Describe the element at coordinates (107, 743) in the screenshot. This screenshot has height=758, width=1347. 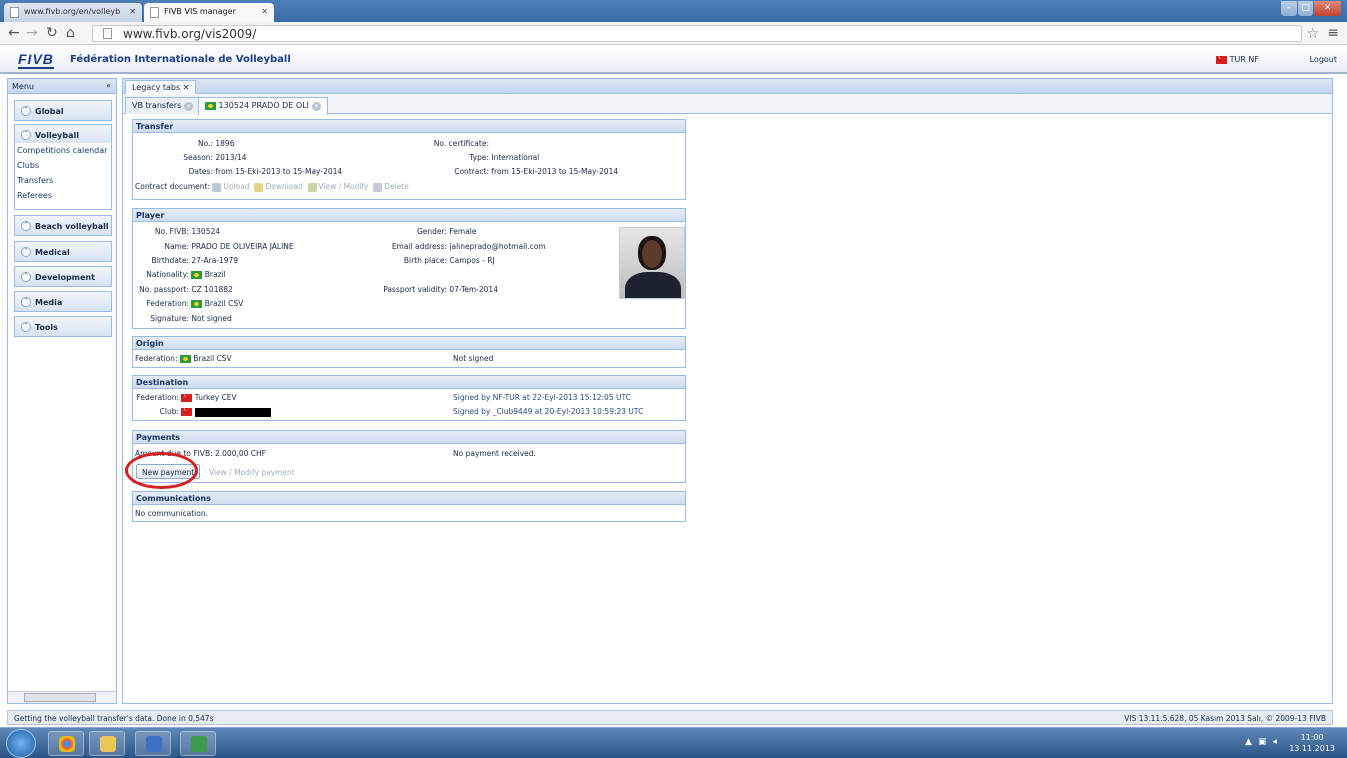
I see `explorer-taskbar-icon` at that location.